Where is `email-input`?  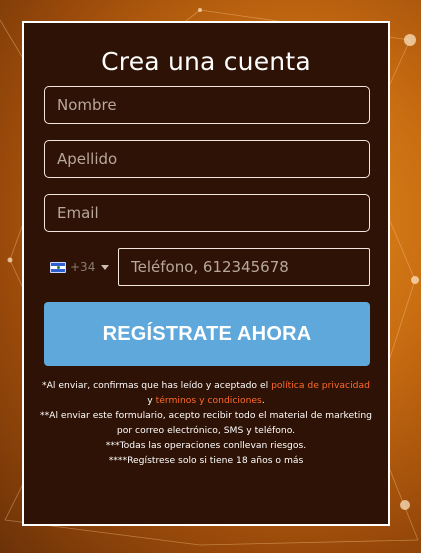 email-input is located at coordinates (207, 213).